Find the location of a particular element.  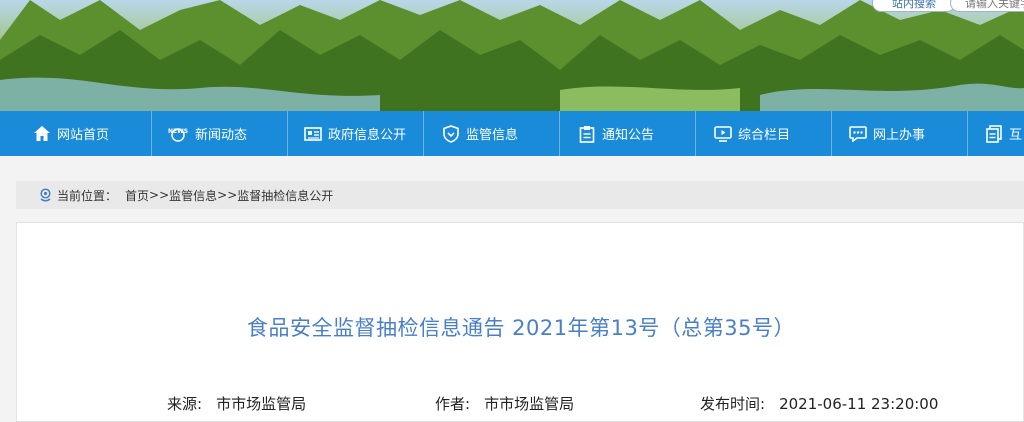

nav-item-supervision: 监管信息 is located at coordinates (492, 133).